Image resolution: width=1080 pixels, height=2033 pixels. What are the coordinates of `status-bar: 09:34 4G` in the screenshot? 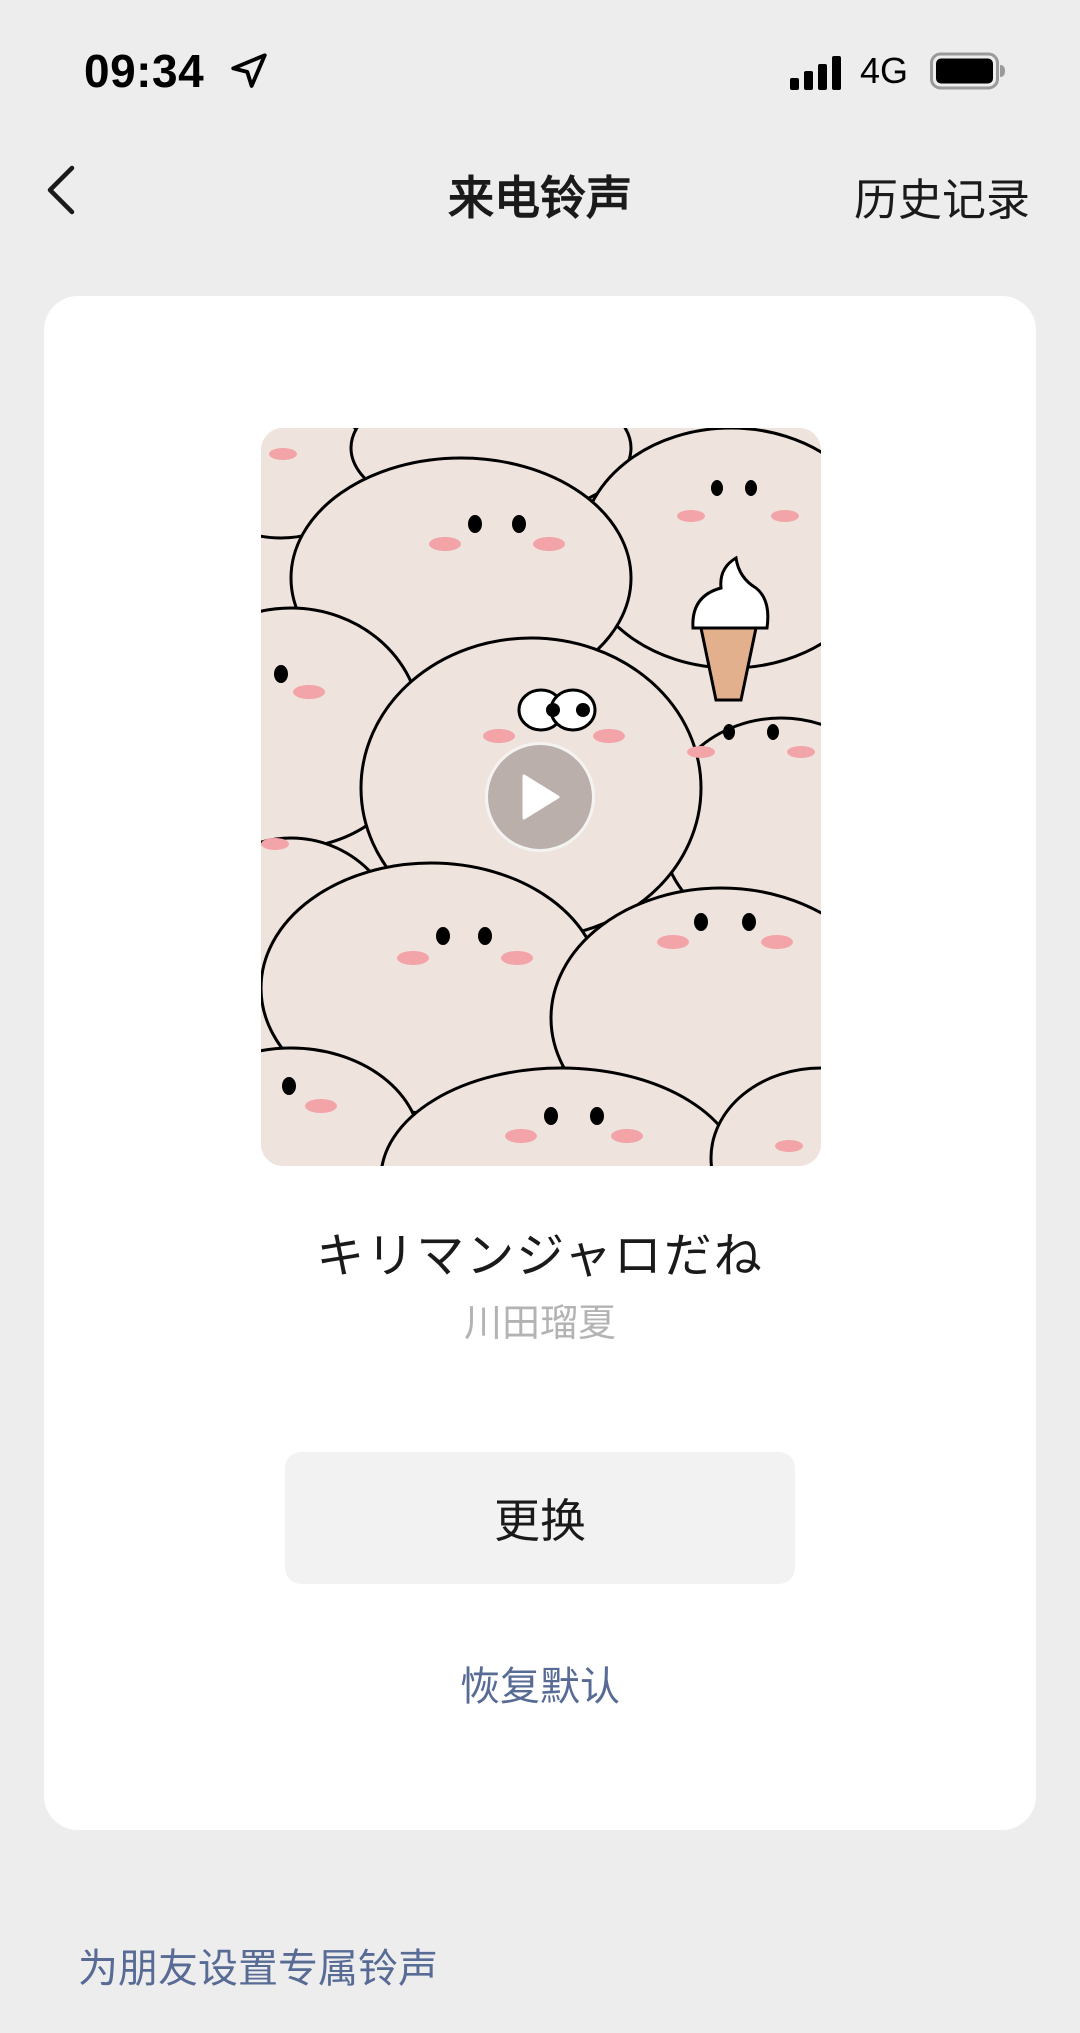 It's located at (540, 70).